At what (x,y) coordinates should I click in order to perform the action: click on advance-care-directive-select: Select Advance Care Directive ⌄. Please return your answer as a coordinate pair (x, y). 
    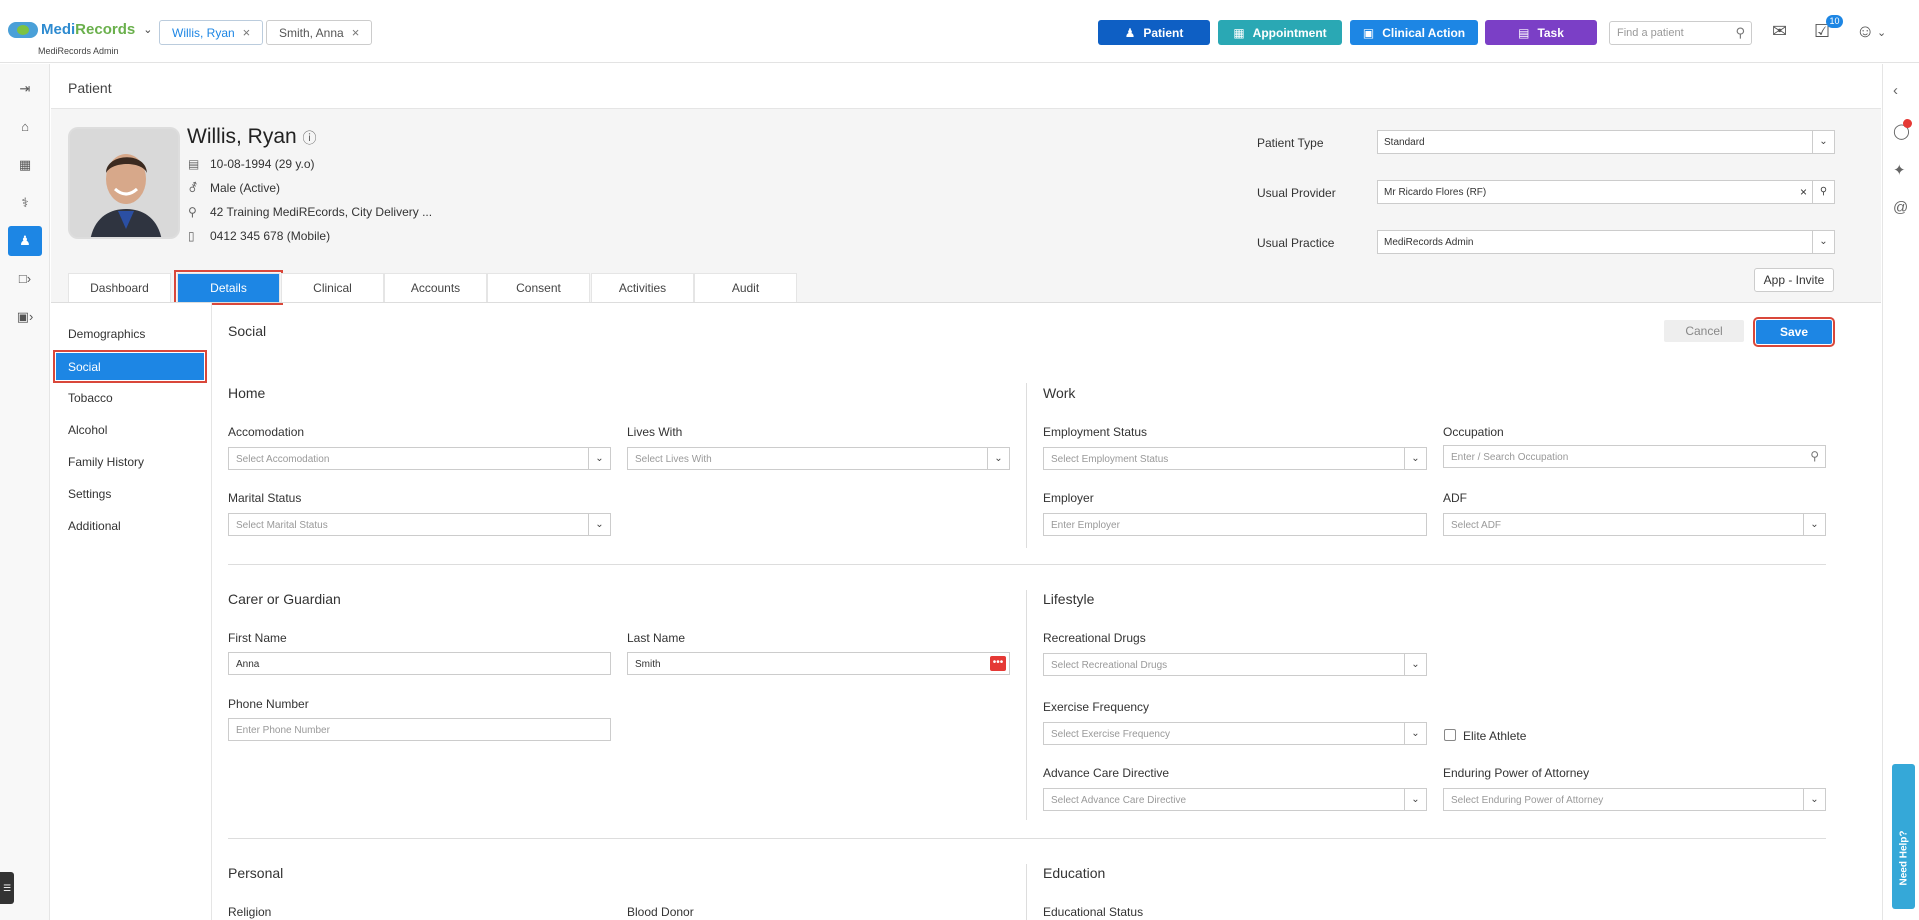
    Looking at the image, I should click on (1235, 799).